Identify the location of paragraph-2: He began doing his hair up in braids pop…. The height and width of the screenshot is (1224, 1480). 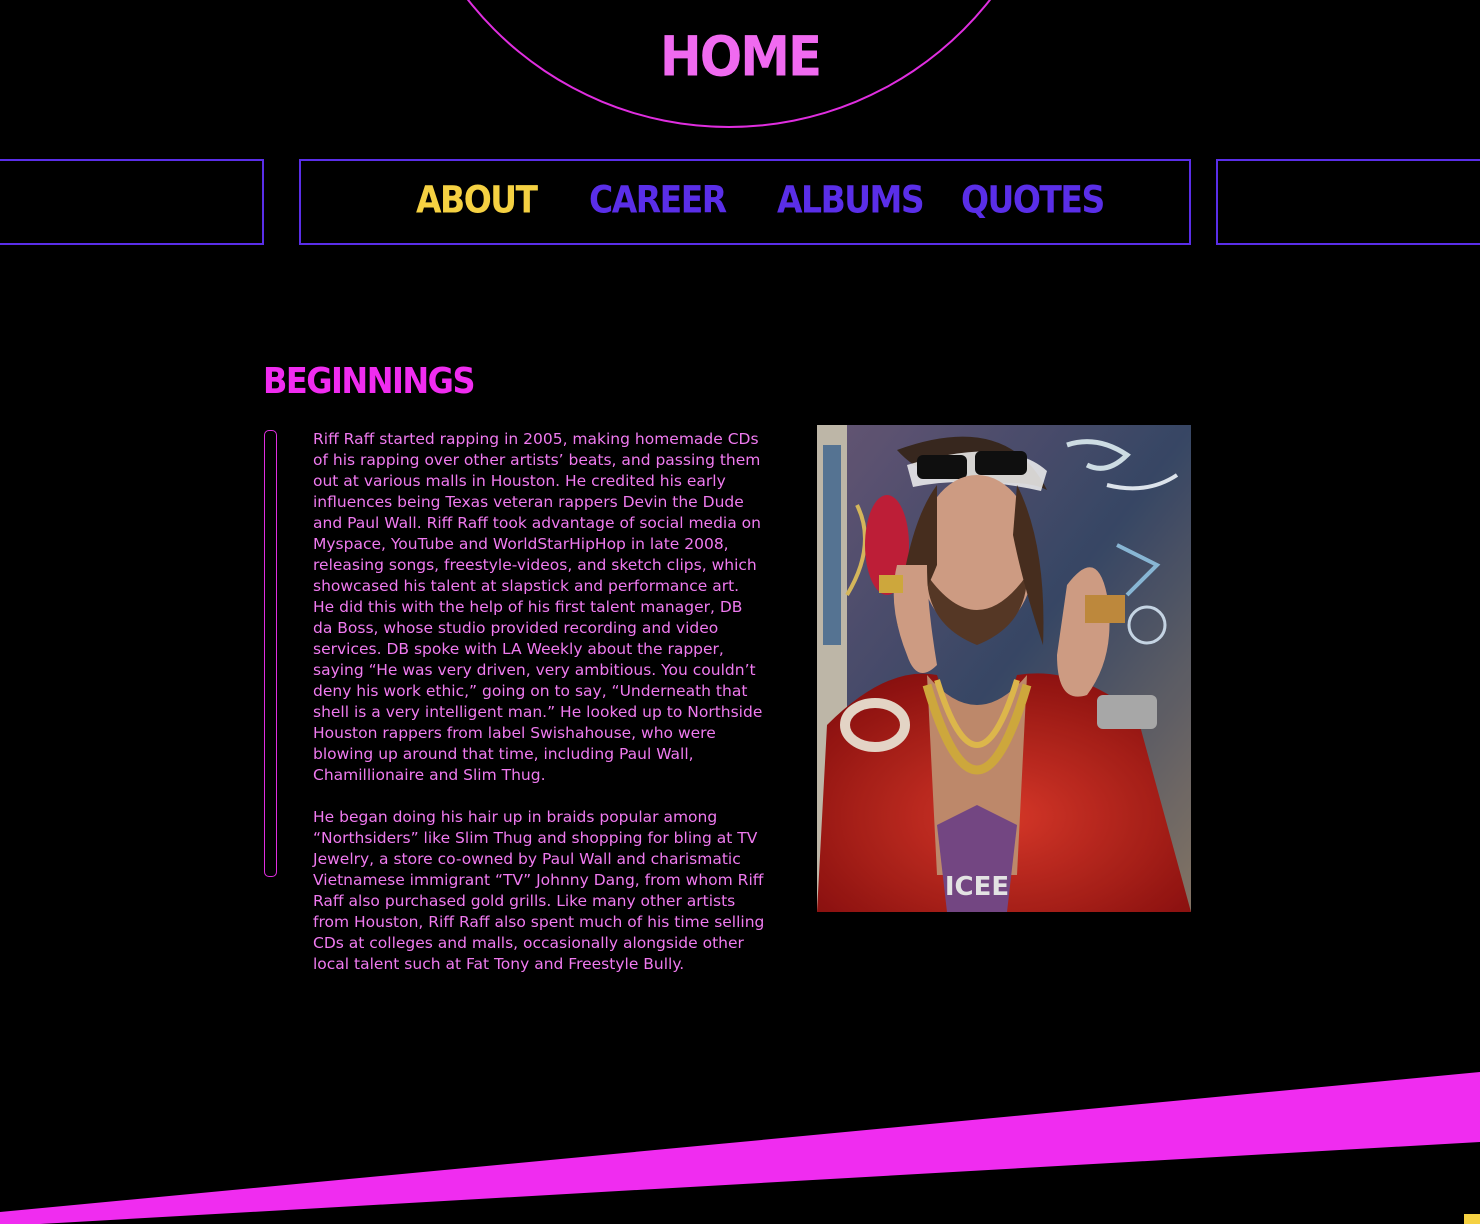
(539, 890).